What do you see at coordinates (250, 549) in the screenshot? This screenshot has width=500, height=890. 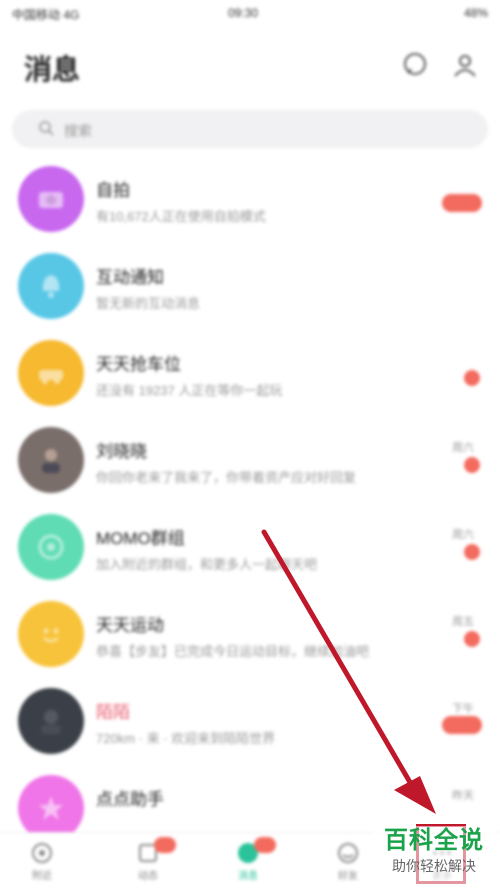 I see `conversation-row: MOMO群组 加入附近的群组，和更多人一起聊天吧 周六` at bounding box center [250, 549].